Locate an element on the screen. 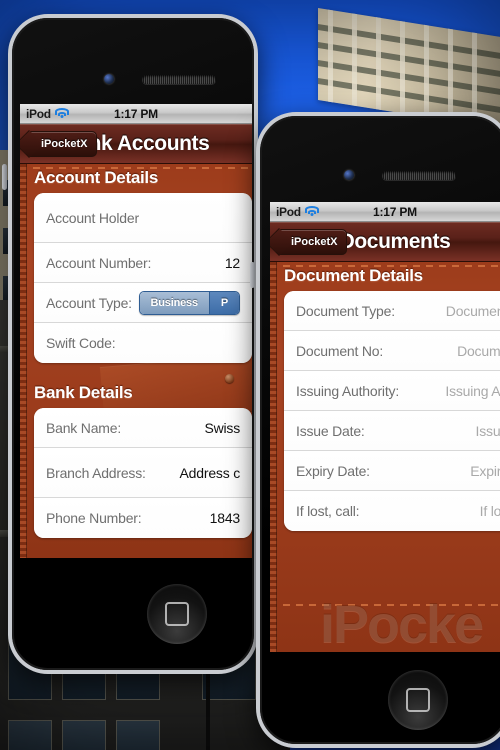 The height and width of the screenshot is (750, 500). table-row: If lost, call: If los is located at coordinates (392, 511).